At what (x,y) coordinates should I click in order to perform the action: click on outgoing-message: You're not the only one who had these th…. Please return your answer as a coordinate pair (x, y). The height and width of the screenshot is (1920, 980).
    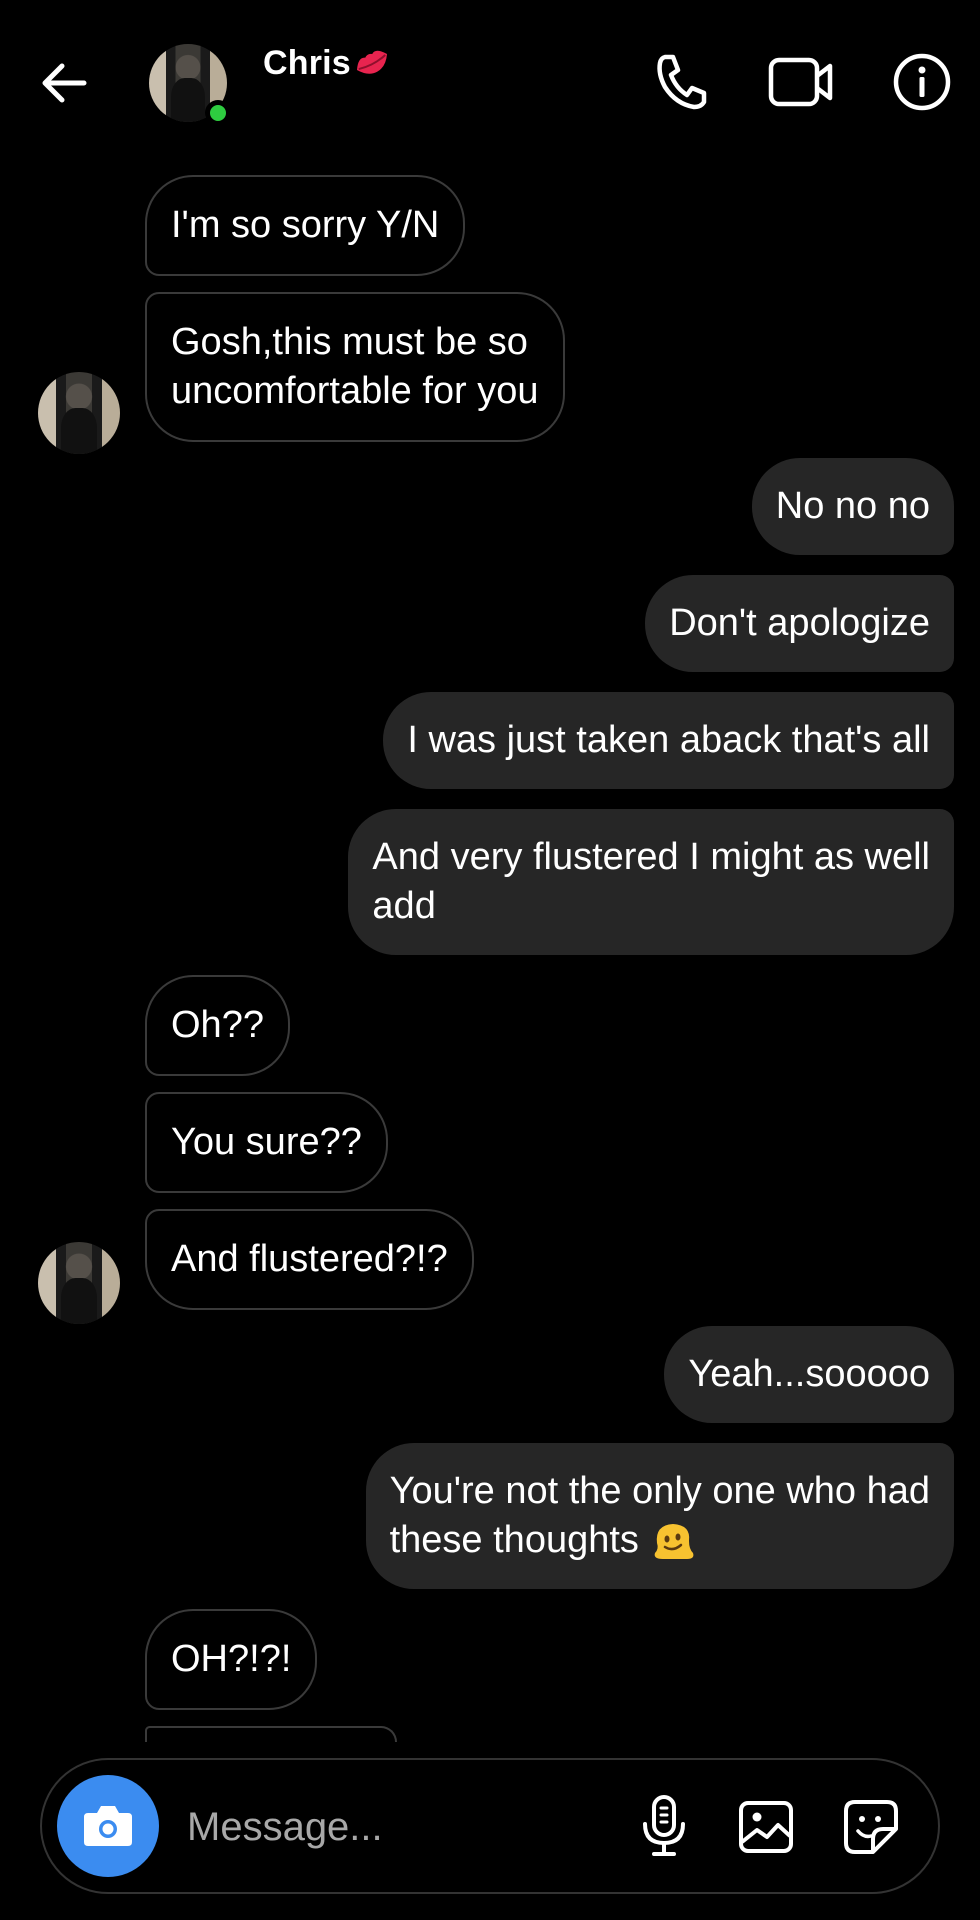
    Looking at the image, I should click on (659, 1516).